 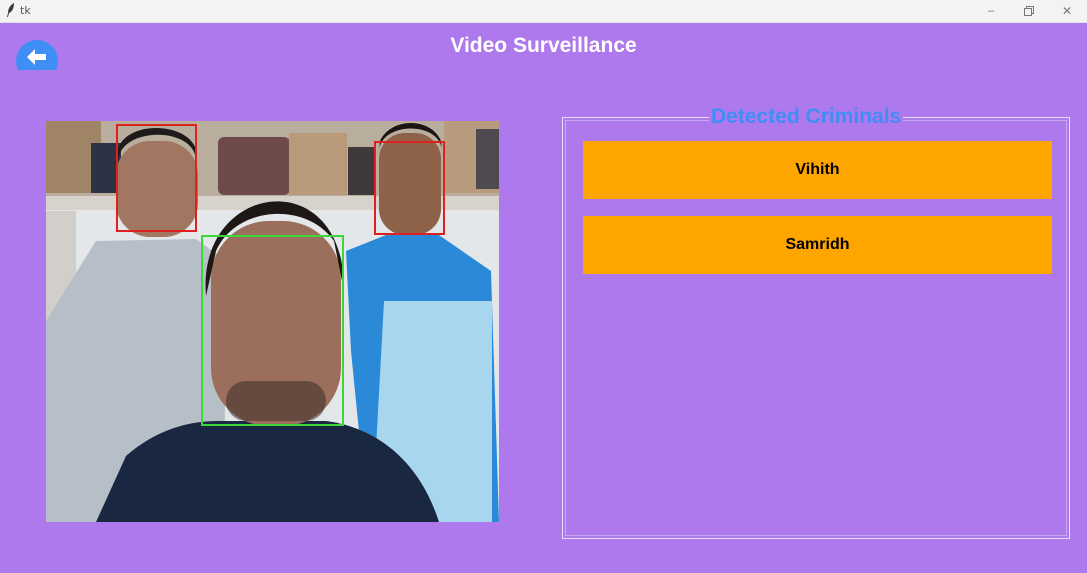 What do you see at coordinates (543, 45) in the screenshot?
I see `page-title: Video Surveillance` at bounding box center [543, 45].